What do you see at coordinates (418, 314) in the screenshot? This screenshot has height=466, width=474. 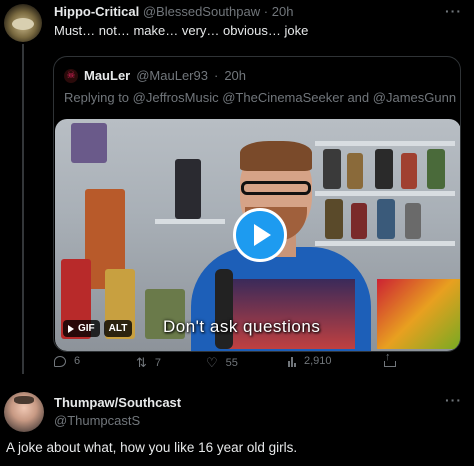 I see `poster-prop` at bounding box center [418, 314].